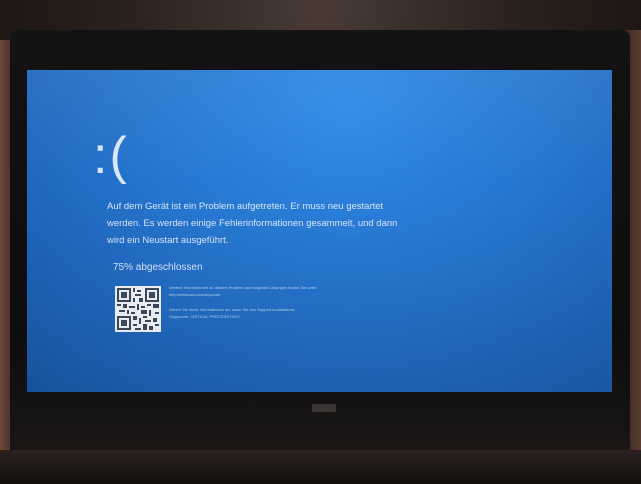  I want to click on qr-code-graphic, so click(138, 309).